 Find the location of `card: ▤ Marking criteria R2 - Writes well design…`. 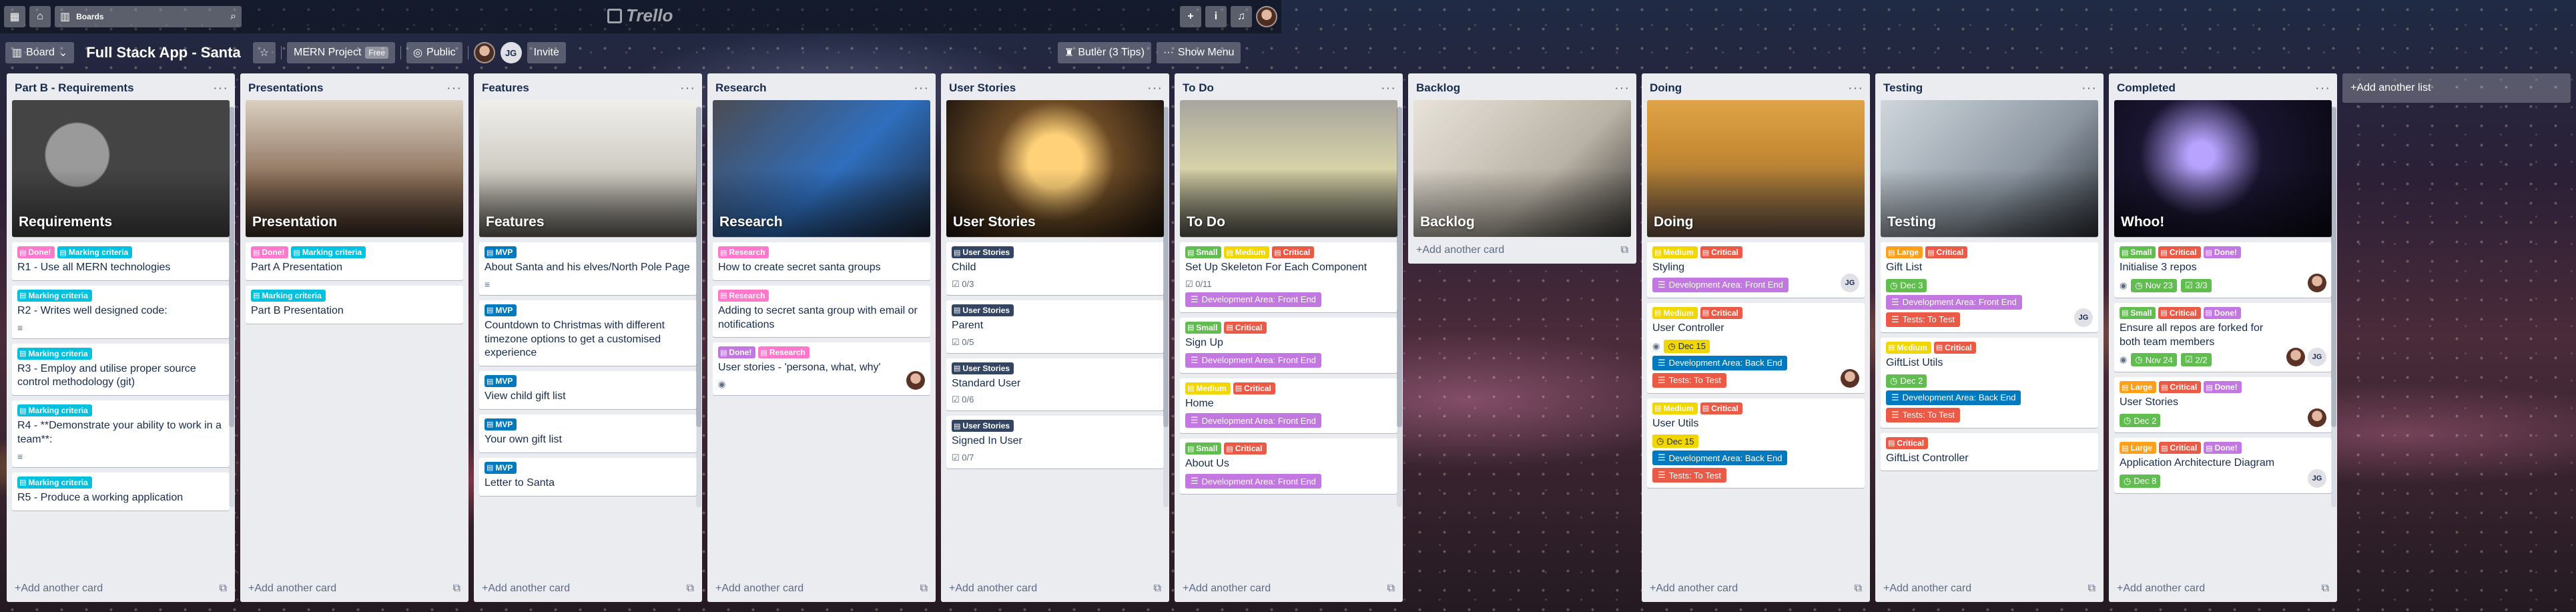

card: ▤ Marking criteria R2 - Writes well design… is located at coordinates (121, 311).